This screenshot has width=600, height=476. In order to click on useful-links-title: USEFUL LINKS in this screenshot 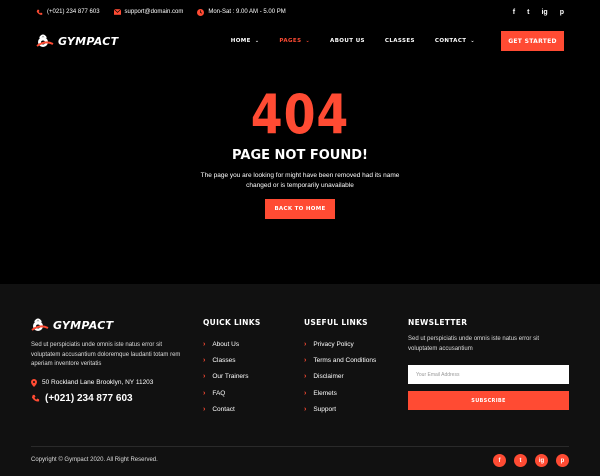, I will do `click(336, 322)`.